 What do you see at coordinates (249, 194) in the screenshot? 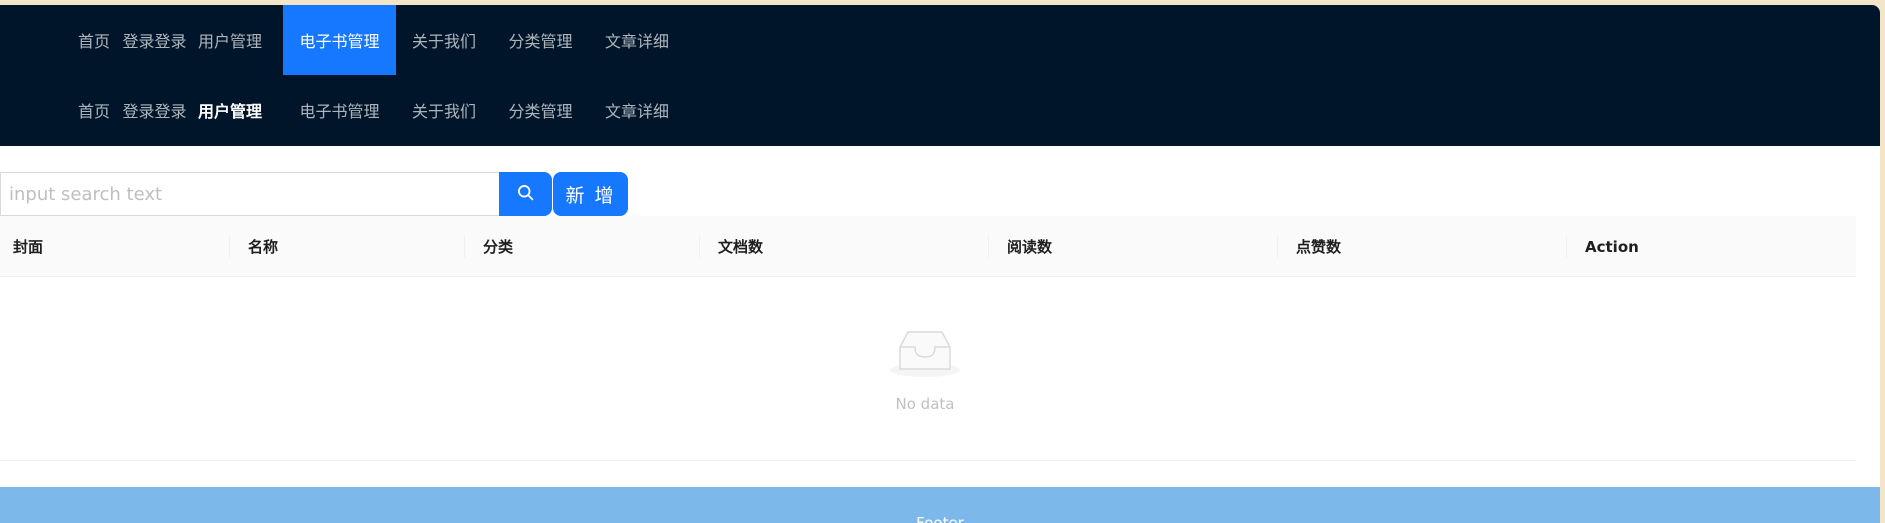
I see `search-input` at bounding box center [249, 194].